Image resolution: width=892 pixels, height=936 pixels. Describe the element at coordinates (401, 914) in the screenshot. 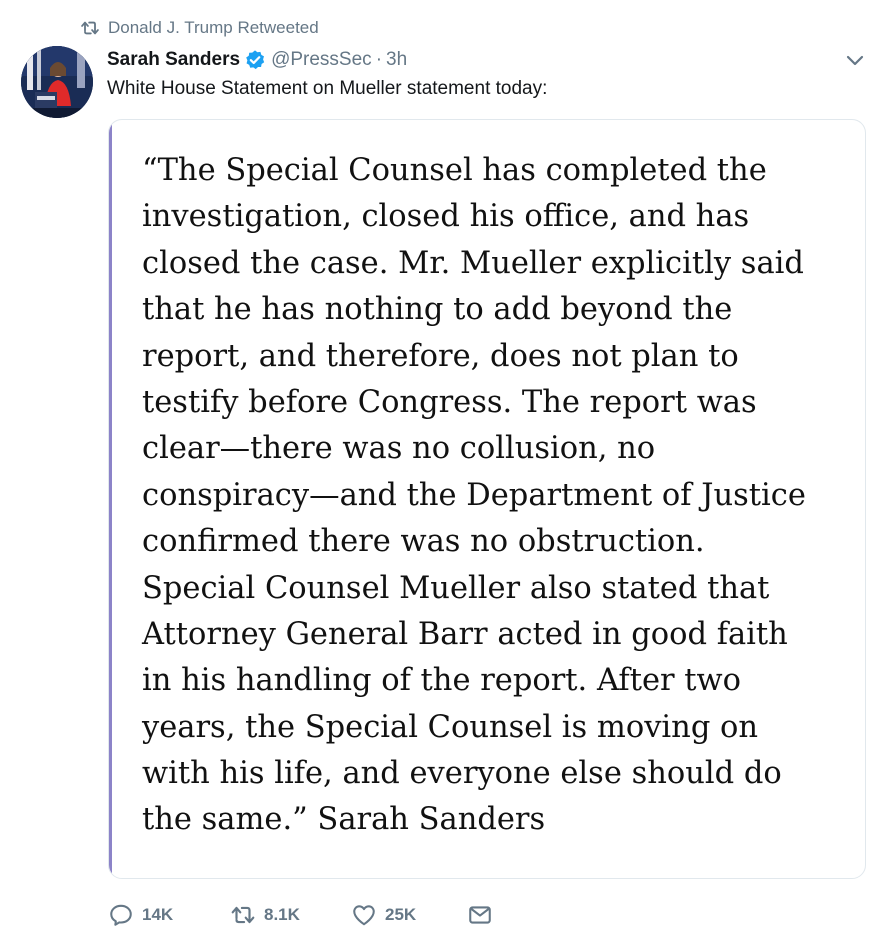

I see `like-count: 25K` at that location.